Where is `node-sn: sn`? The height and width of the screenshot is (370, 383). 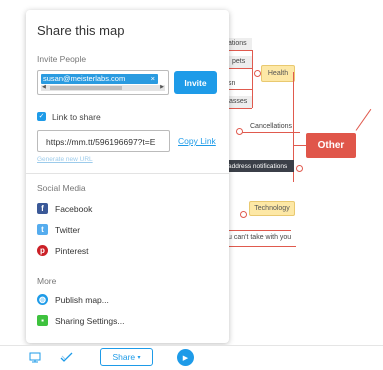 node-sn: sn is located at coordinates (231, 83).